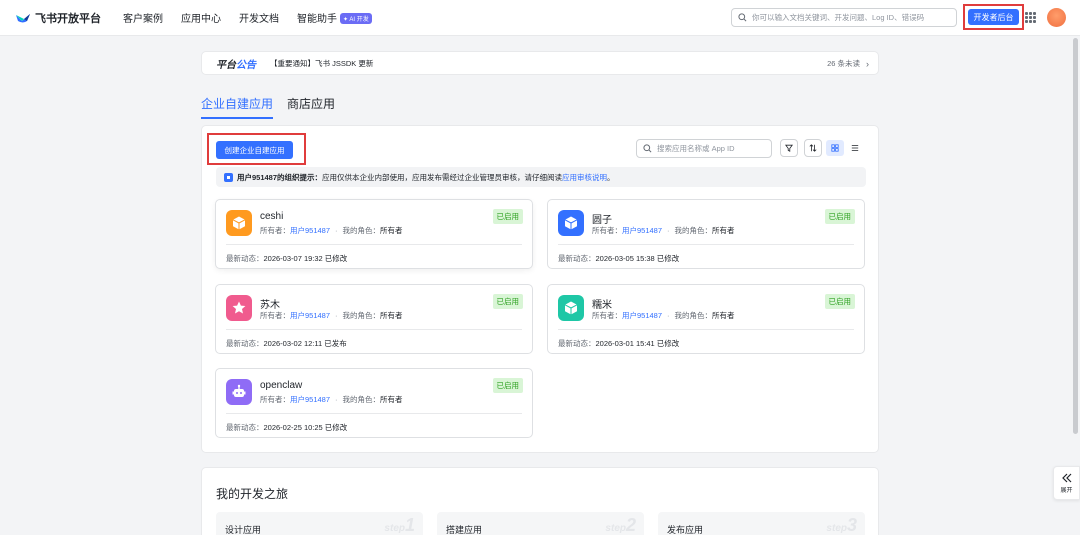 The image size is (1080, 535). I want to click on expand-label: 展开, so click(1066, 490).